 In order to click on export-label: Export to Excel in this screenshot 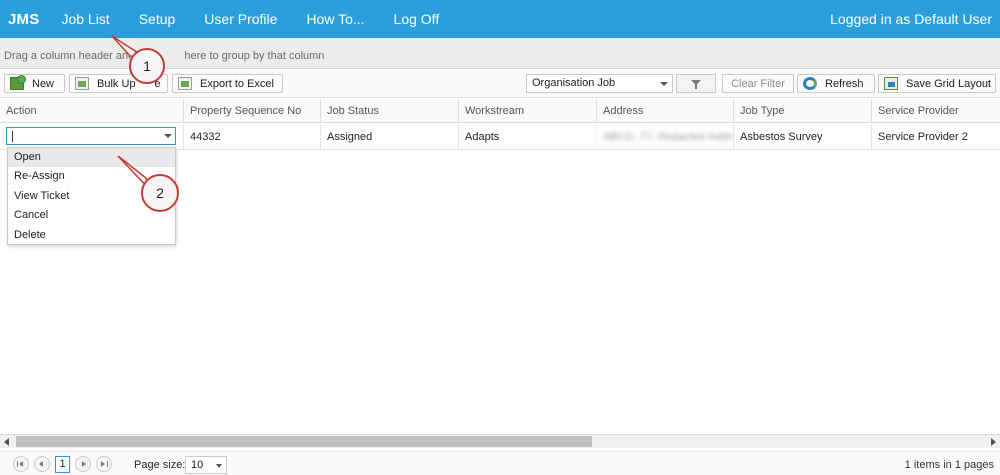, I will do `click(237, 83)`.